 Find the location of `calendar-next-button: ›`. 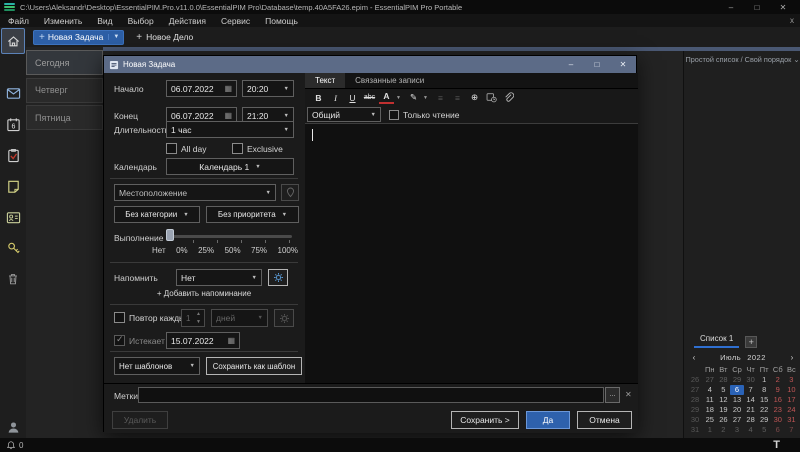

calendar-next-button: › is located at coordinates (792, 357).